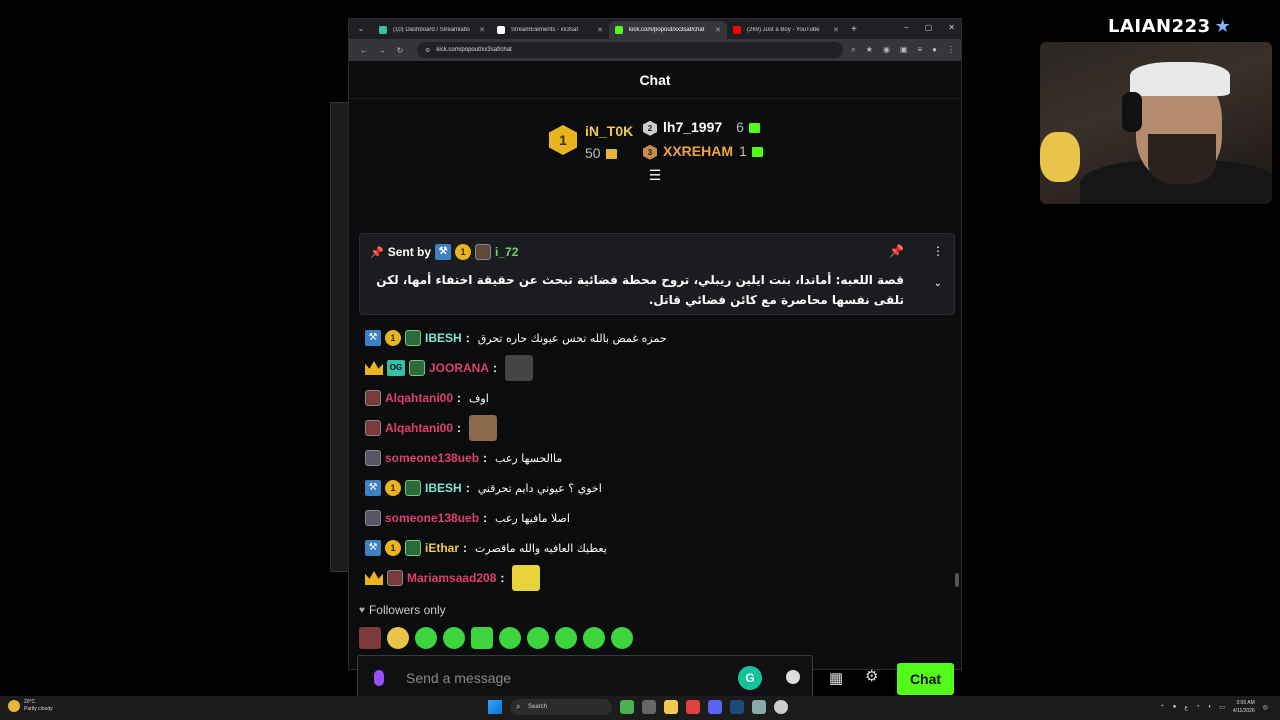 This screenshot has width=1280, height=720. Describe the element at coordinates (655, 175) in the screenshot. I see `collapse-leaderboard-icon: ☰` at that location.